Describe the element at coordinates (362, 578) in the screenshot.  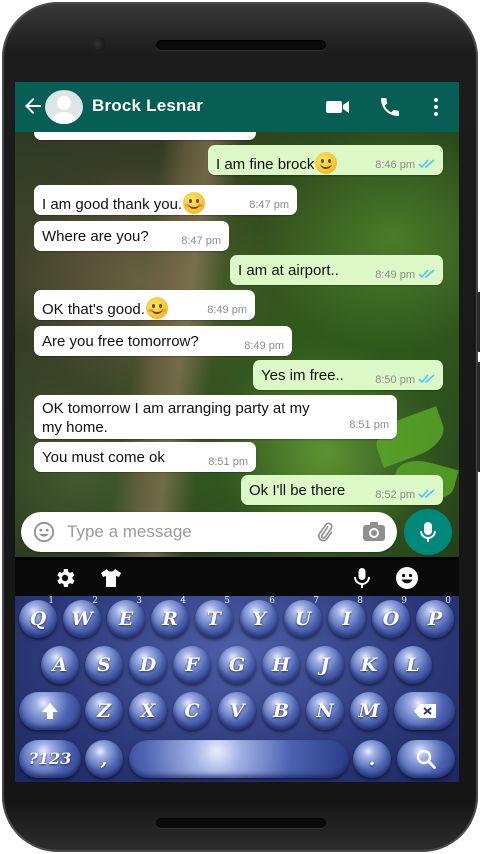
I see `voice-input-icon` at that location.